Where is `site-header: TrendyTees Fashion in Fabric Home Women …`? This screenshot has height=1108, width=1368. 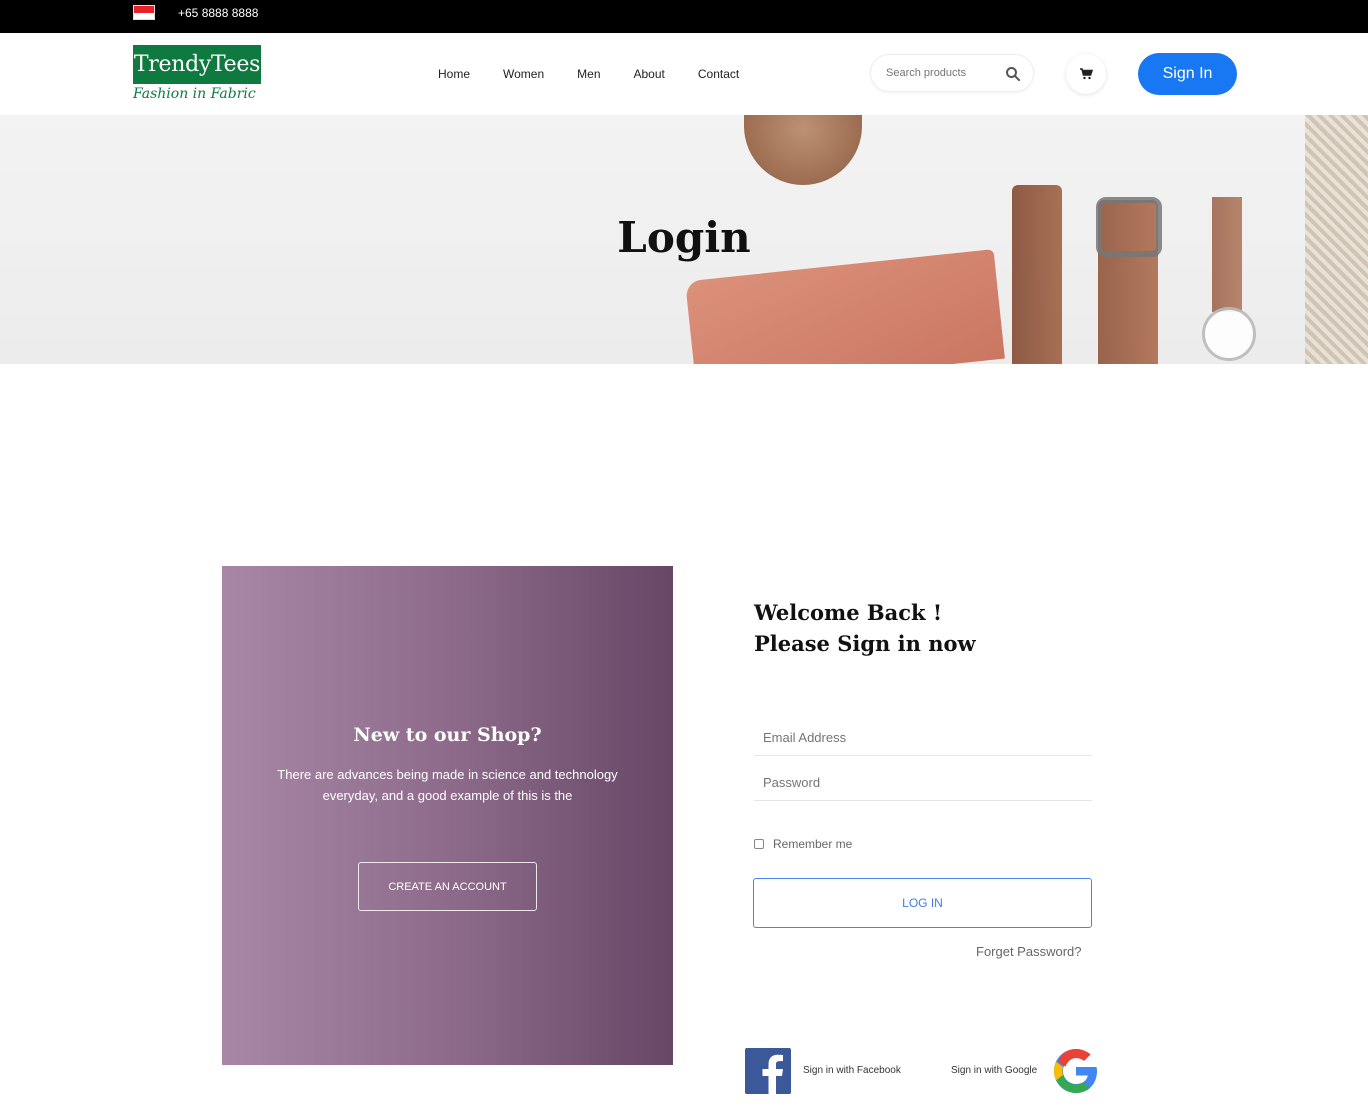 site-header: TrendyTees Fashion in Fabric Home Women … is located at coordinates (684, 74).